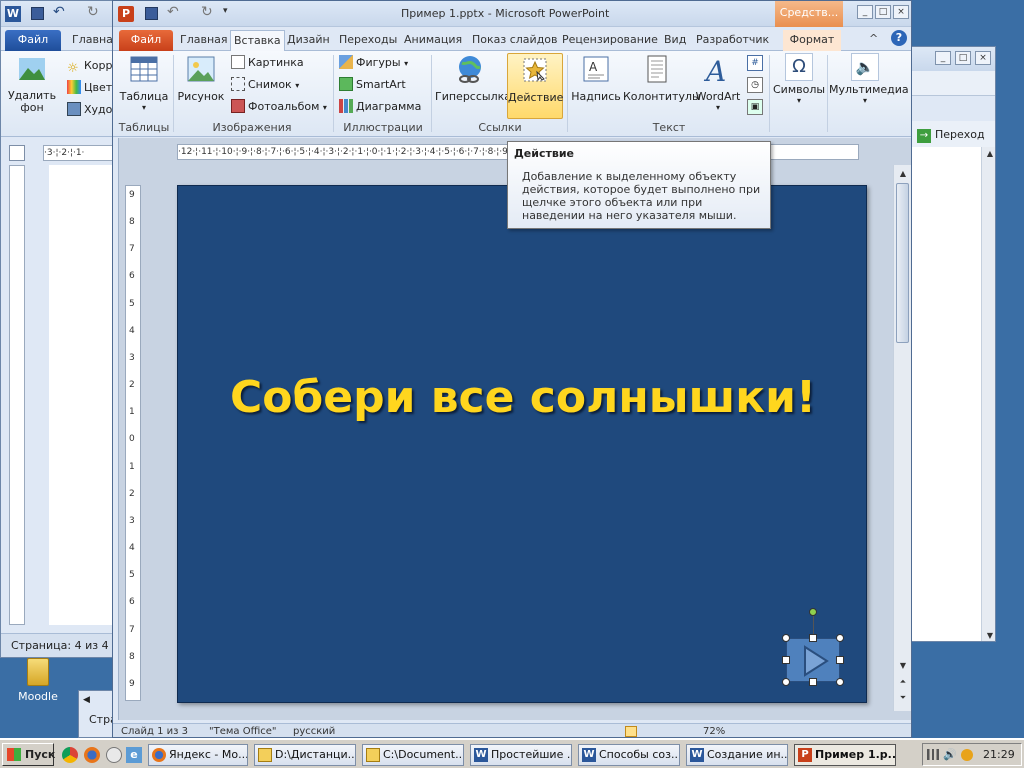  I want to click on tab-view: Вид, so click(675, 40).